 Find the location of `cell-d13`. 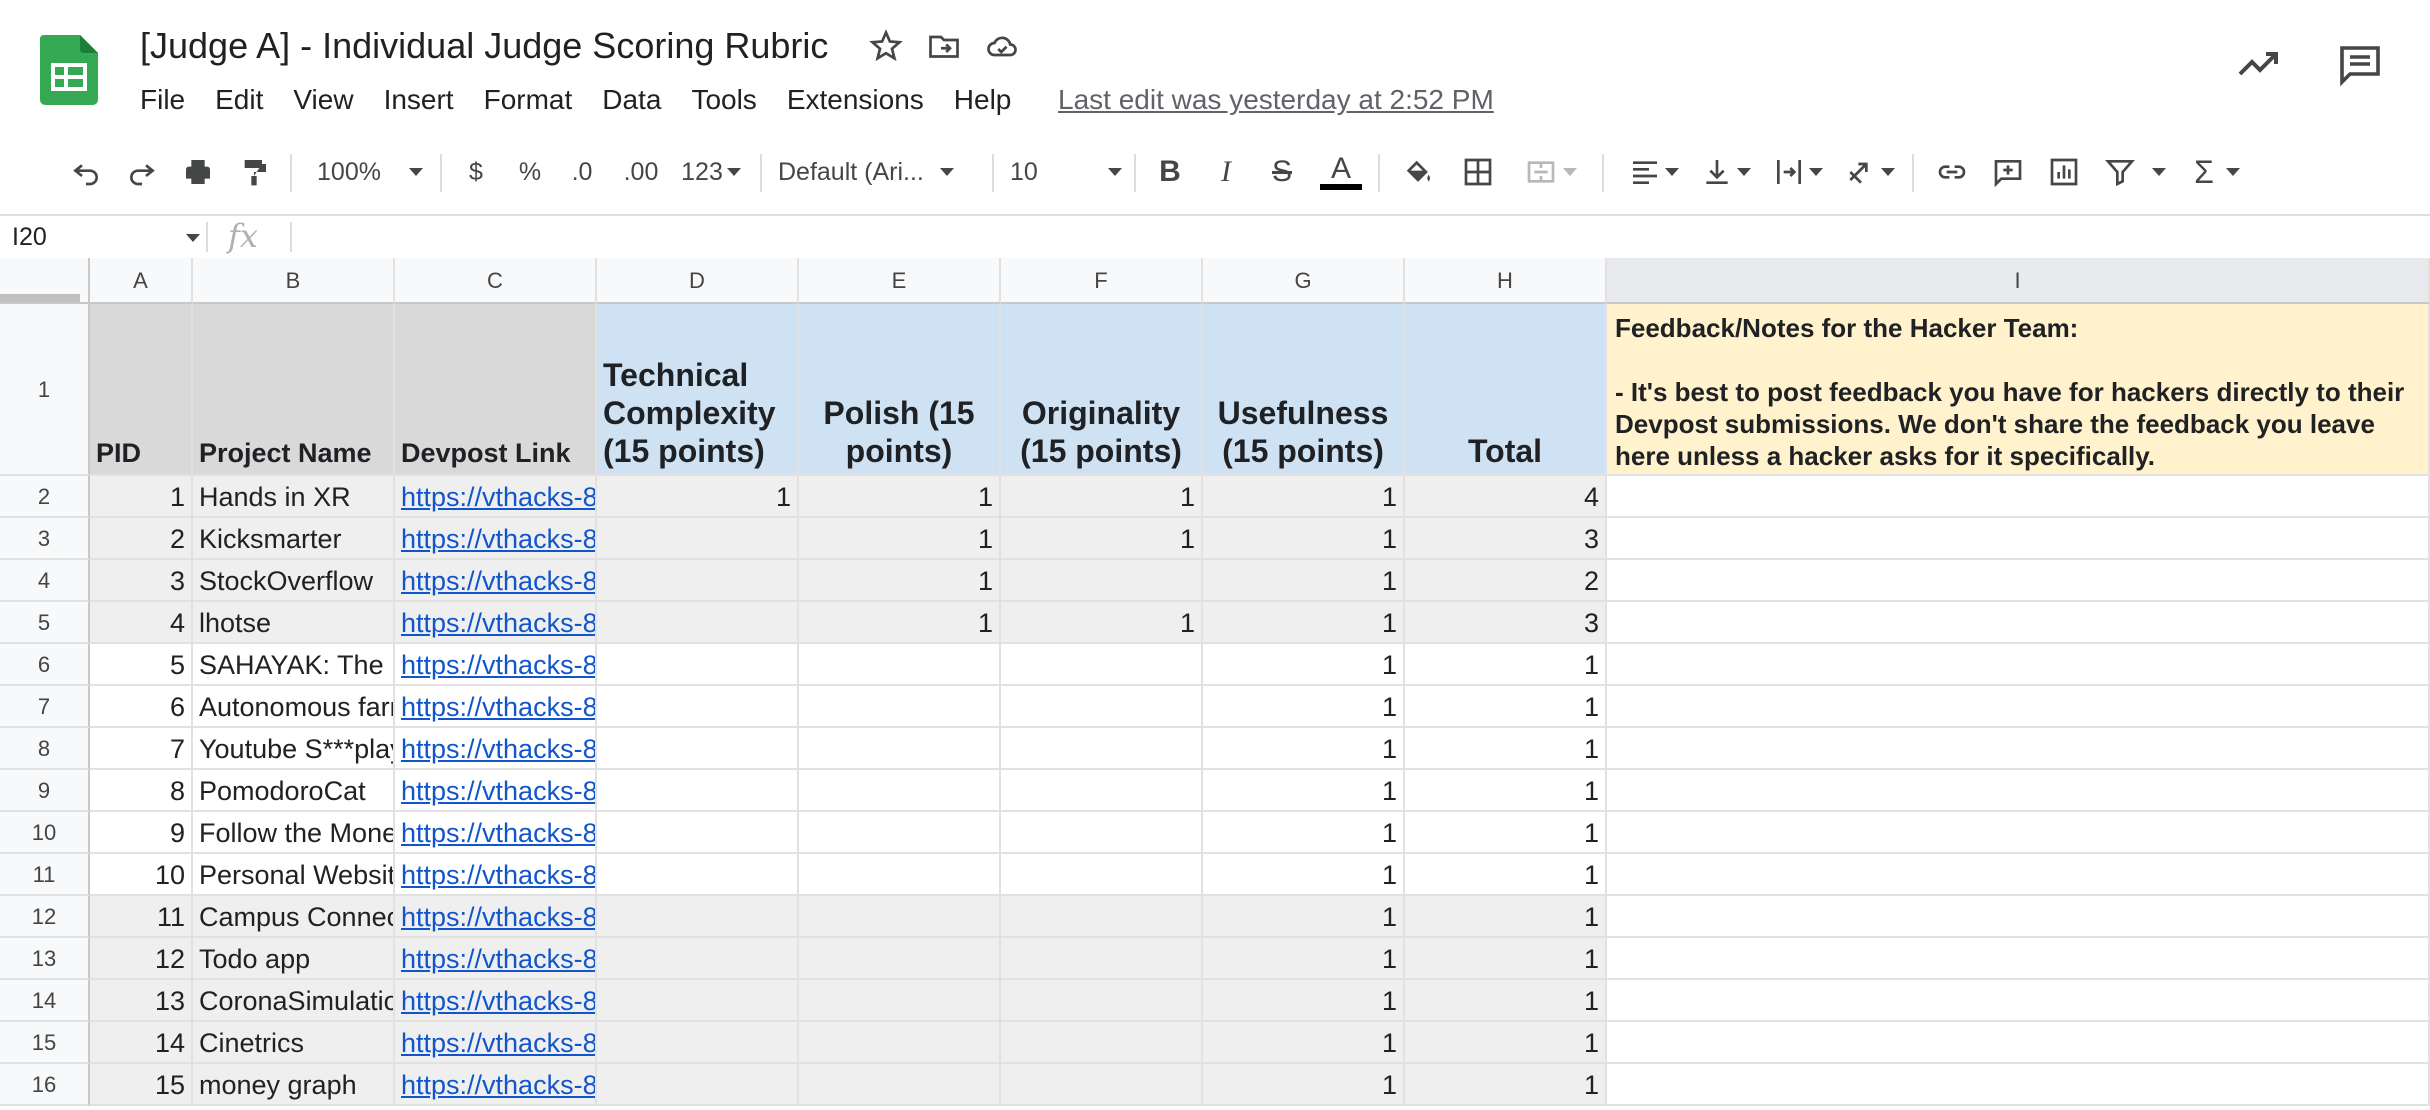

cell-d13 is located at coordinates (698, 959).